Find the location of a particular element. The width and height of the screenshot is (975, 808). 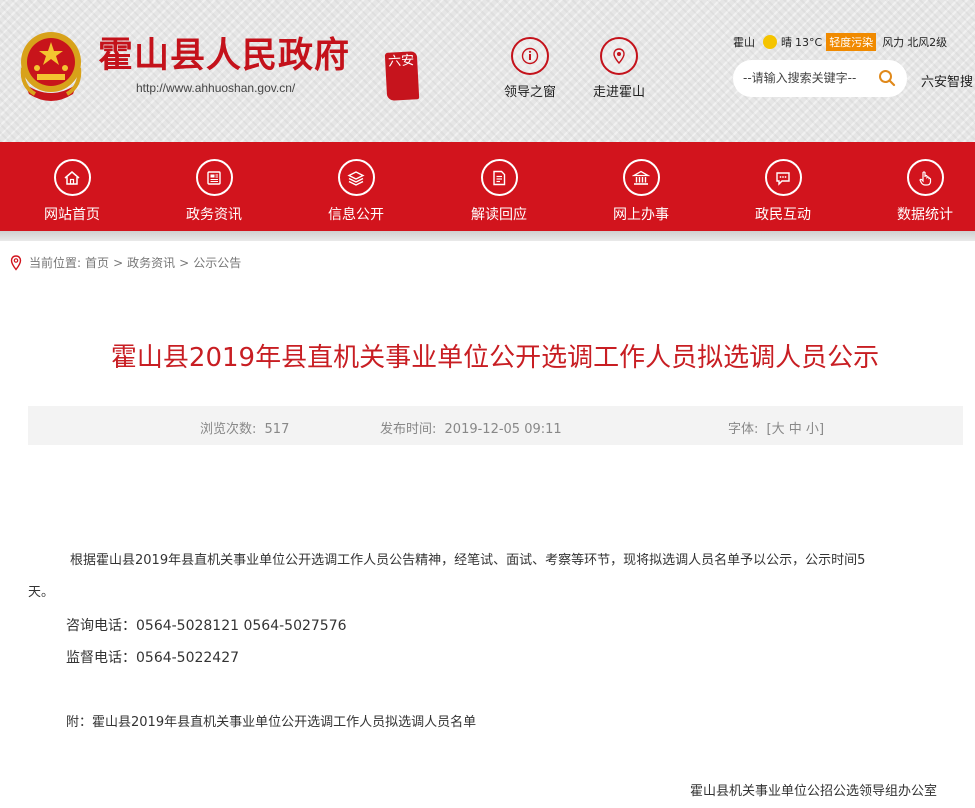

supervise-phone: 监督电话：0564-5022427 is located at coordinates (153, 658).